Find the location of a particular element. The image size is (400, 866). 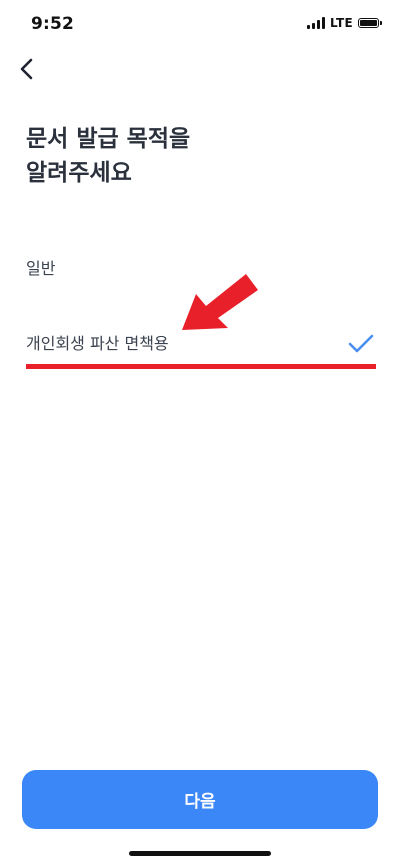

status-icons: LTE is located at coordinates (344, 23).